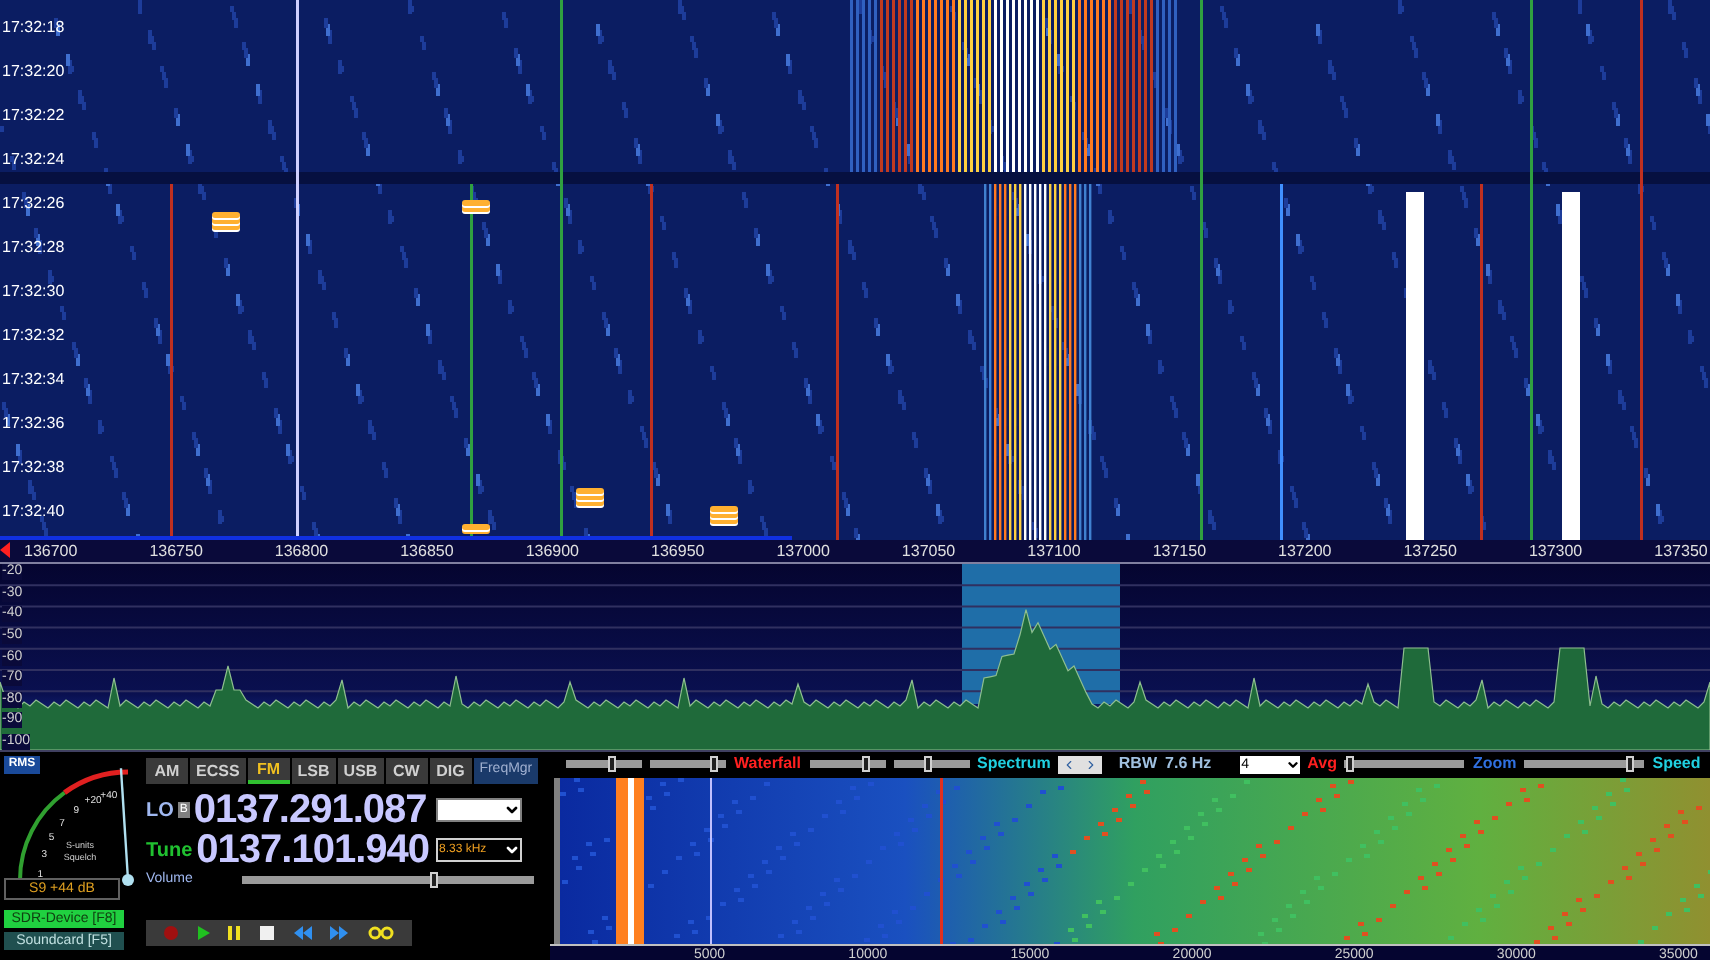 The height and width of the screenshot is (960, 1710). What do you see at coordinates (406, 771) in the screenshot?
I see `mode-button: CW` at bounding box center [406, 771].